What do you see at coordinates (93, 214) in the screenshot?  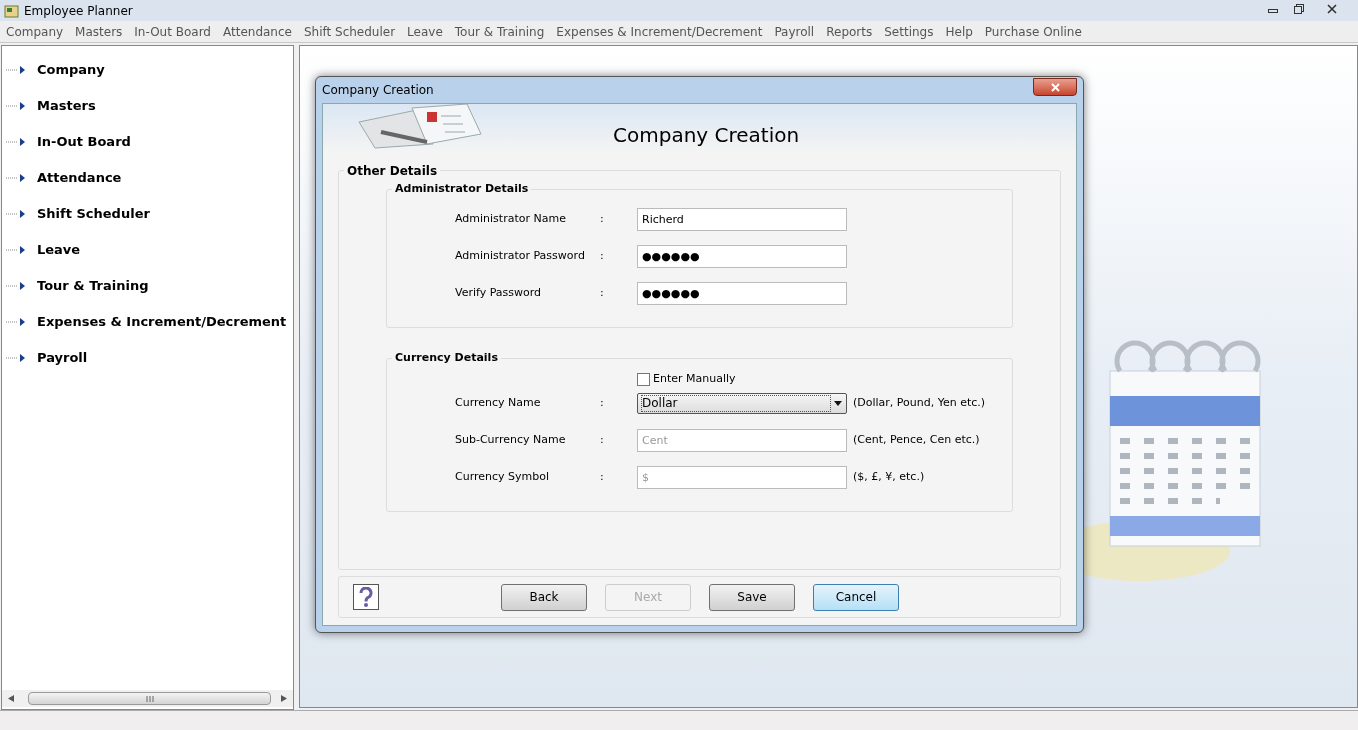 I see `sidebar-item: Shift Scheduler` at bounding box center [93, 214].